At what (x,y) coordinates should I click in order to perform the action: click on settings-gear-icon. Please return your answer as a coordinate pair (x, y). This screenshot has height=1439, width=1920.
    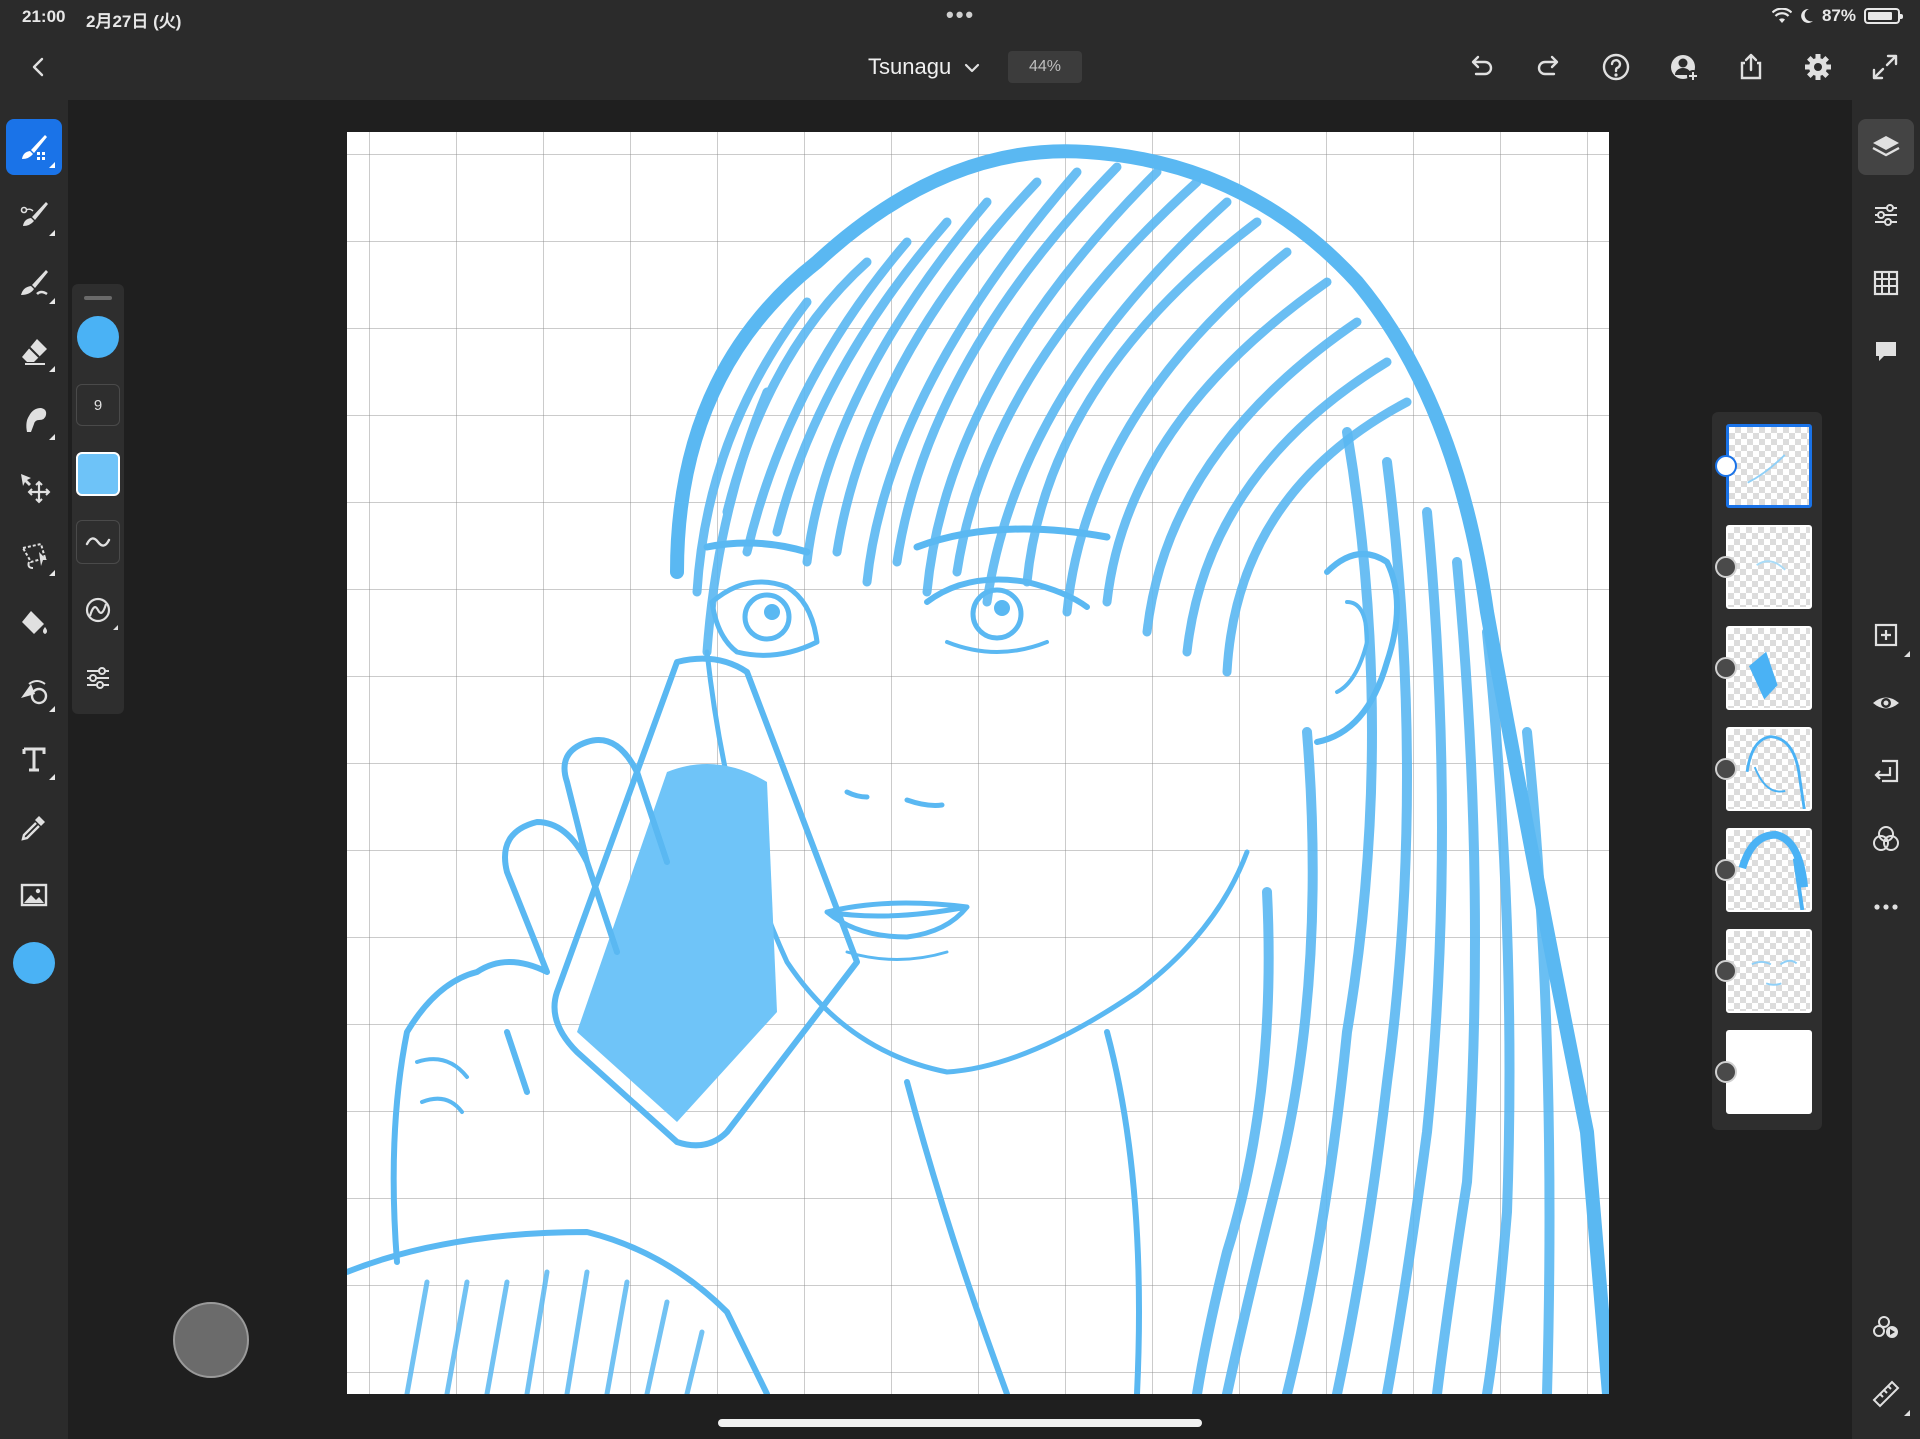
    Looking at the image, I should click on (1818, 67).